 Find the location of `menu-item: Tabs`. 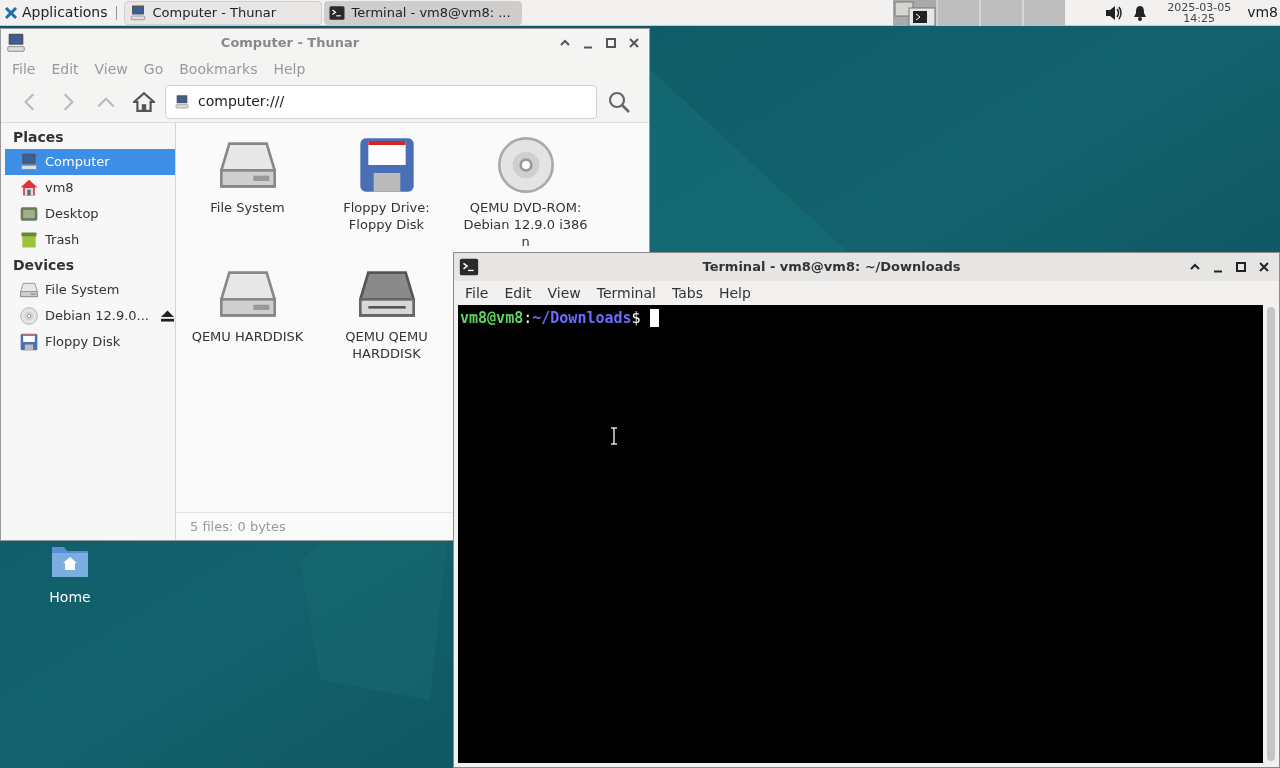

menu-item: Tabs is located at coordinates (687, 293).